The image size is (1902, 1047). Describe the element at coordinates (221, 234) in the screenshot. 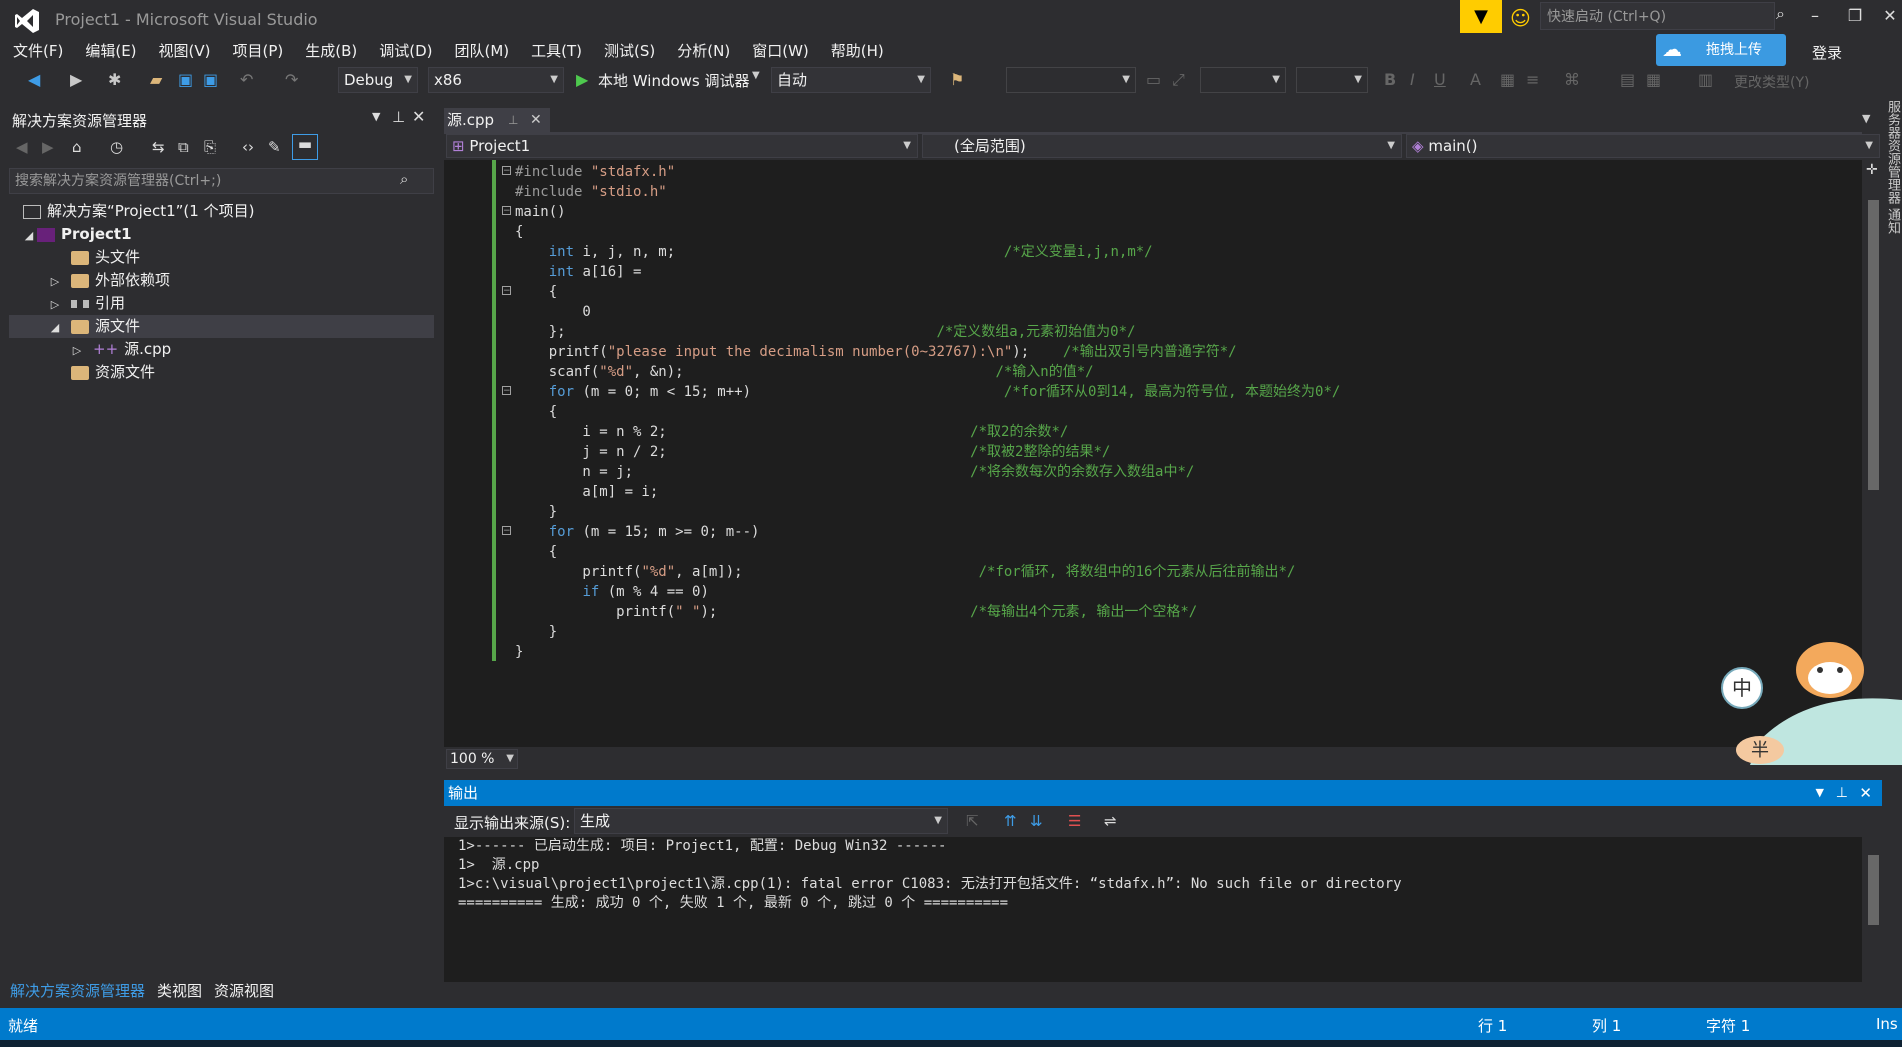

I see `tree-item-project: ◢ Project1` at that location.